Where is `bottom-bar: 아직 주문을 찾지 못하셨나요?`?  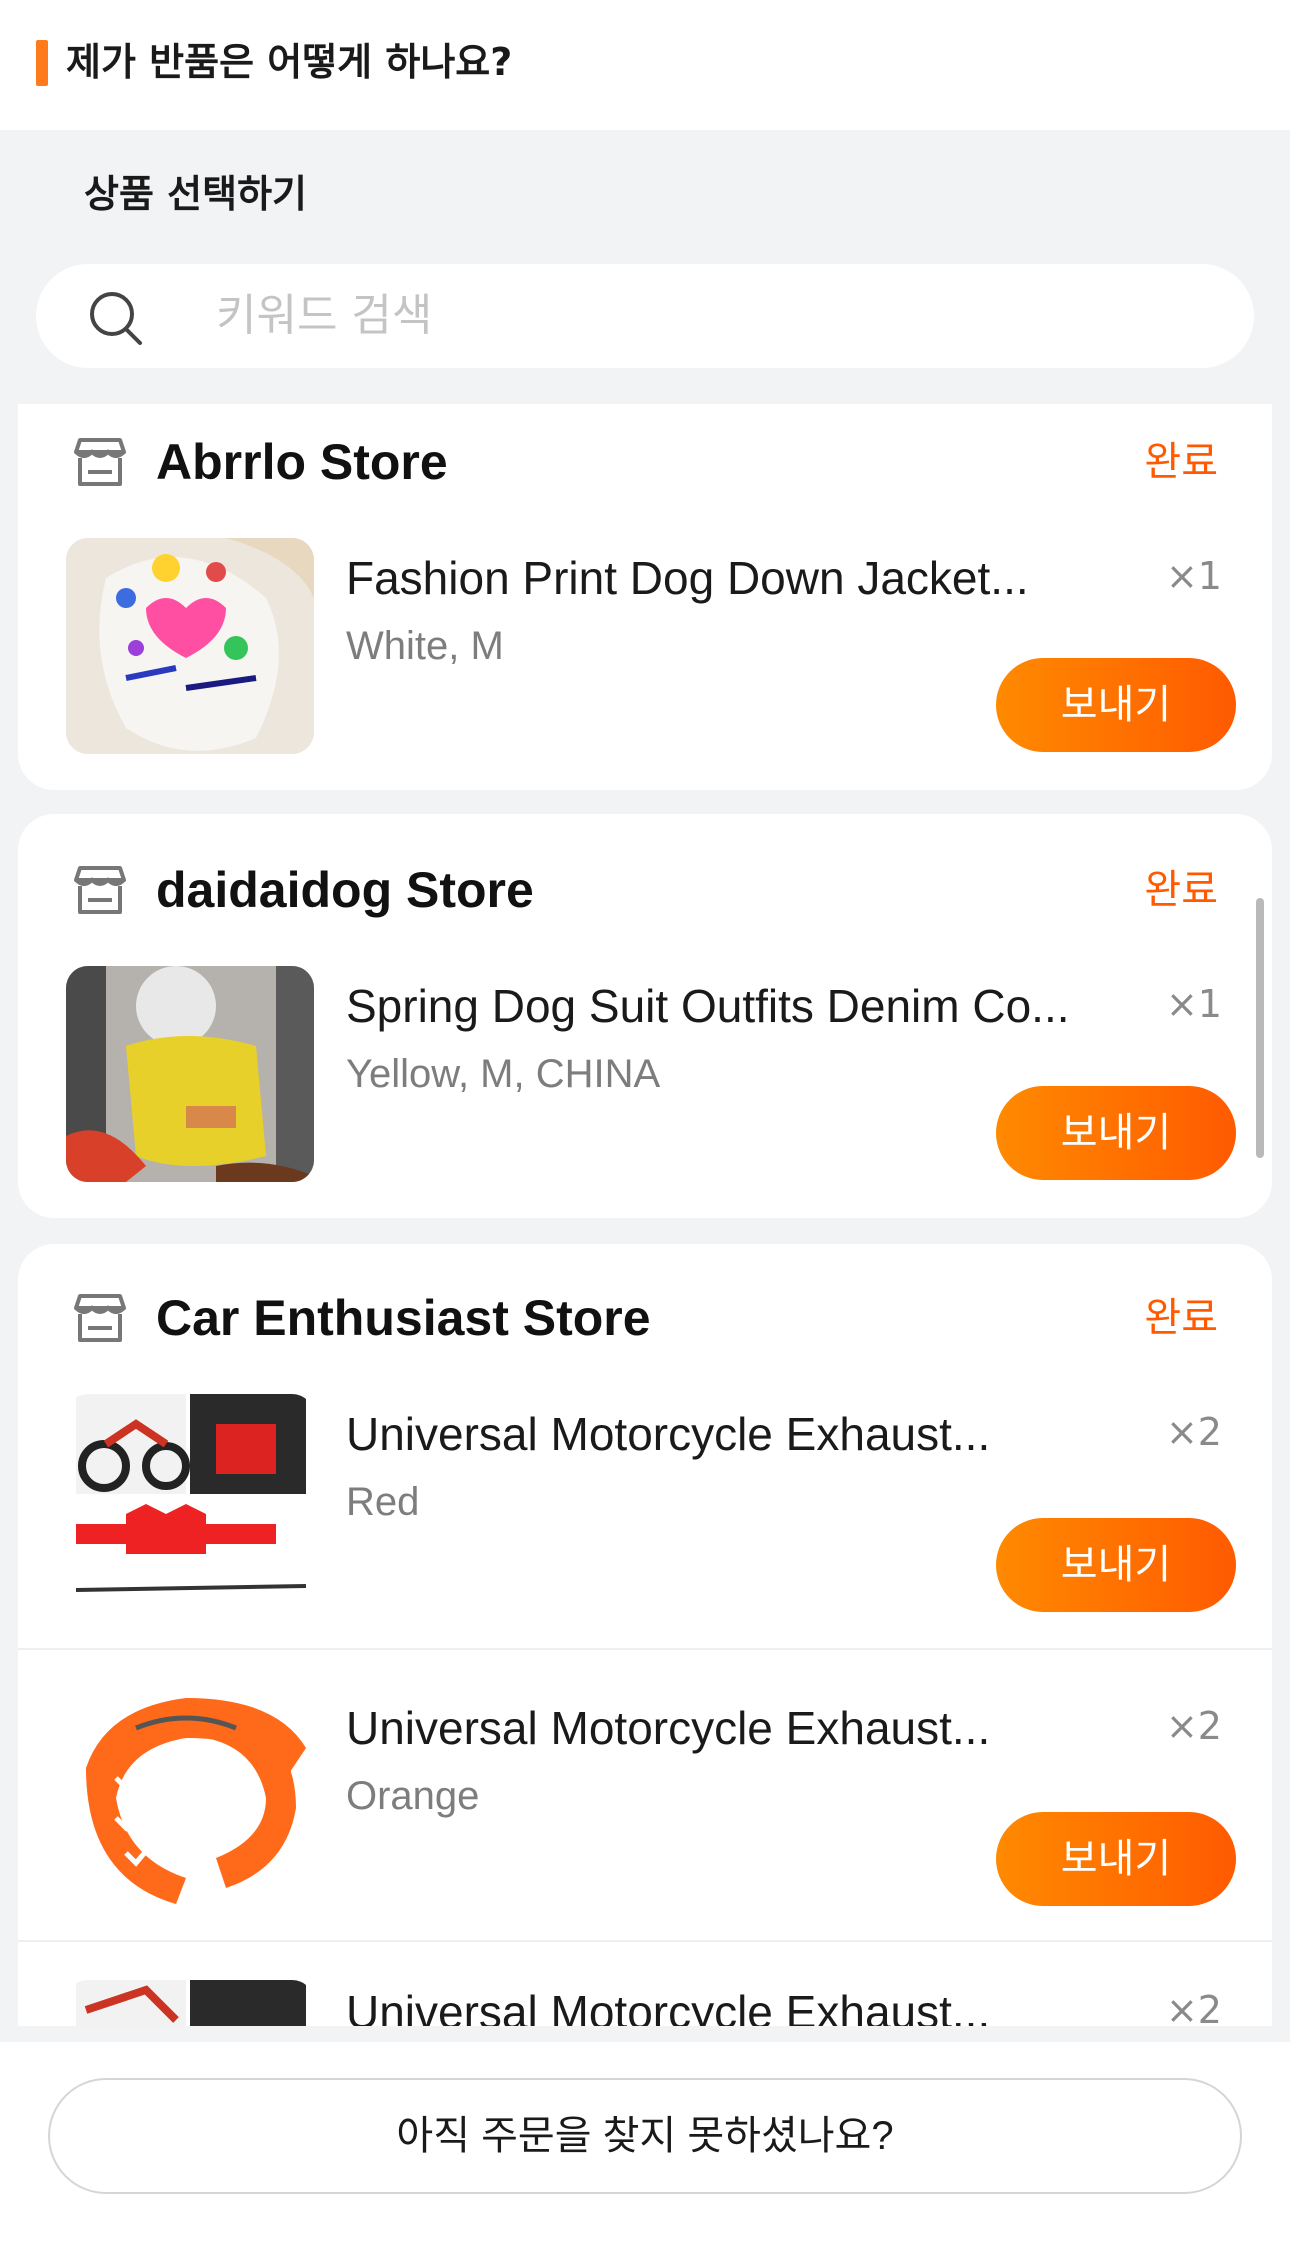
bottom-bar: 아직 주문을 찾지 못하셨나요? is located at coordinates (645, 2149).